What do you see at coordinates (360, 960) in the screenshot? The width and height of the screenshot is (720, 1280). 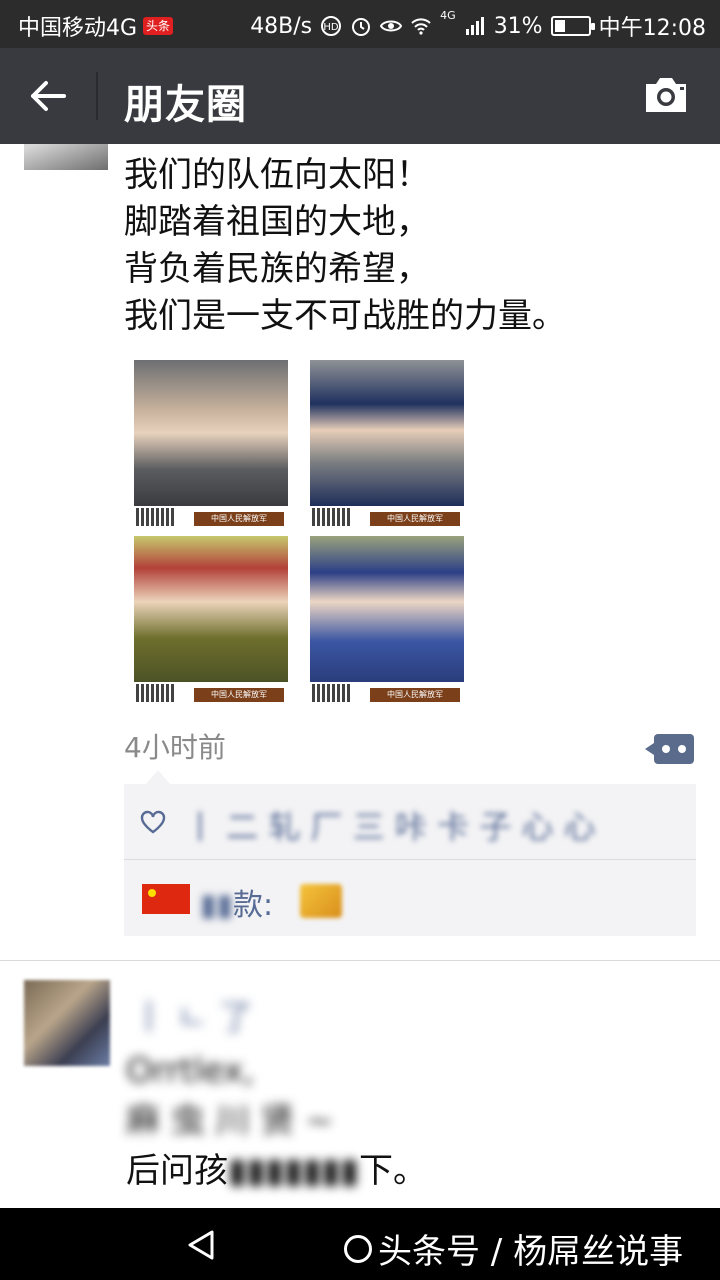 I see `post-separator` at bounding box center [360, 960].